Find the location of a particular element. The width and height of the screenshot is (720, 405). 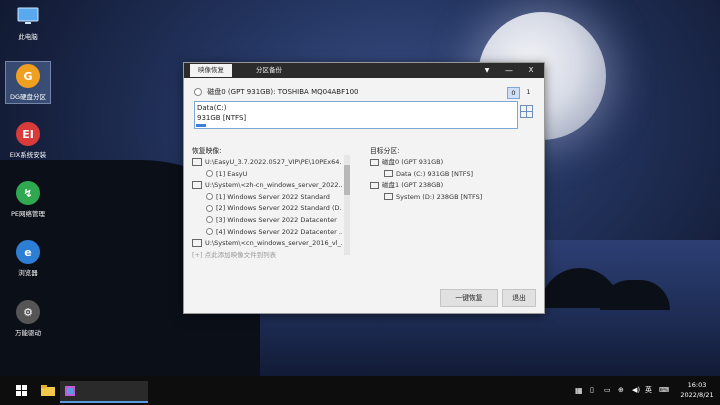

clock-date: 2022/8/21 is located at coordinates (697, 395).